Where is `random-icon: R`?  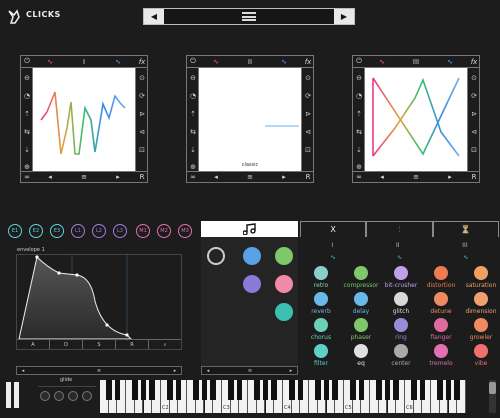
random-icon: R is located at coordinates (308, 176).